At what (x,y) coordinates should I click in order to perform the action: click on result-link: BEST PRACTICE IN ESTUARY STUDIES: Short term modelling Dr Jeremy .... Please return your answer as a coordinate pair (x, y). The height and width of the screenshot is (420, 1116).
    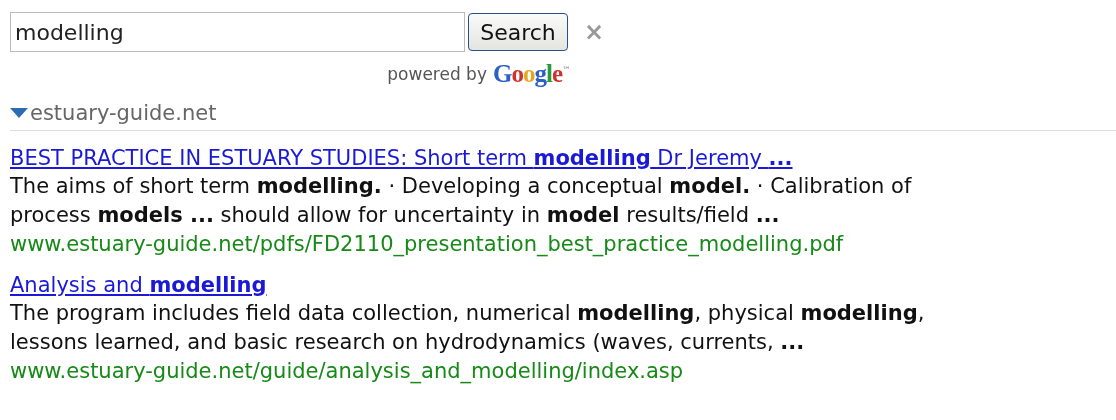
    Looking at the image, I should click on (401, 158).